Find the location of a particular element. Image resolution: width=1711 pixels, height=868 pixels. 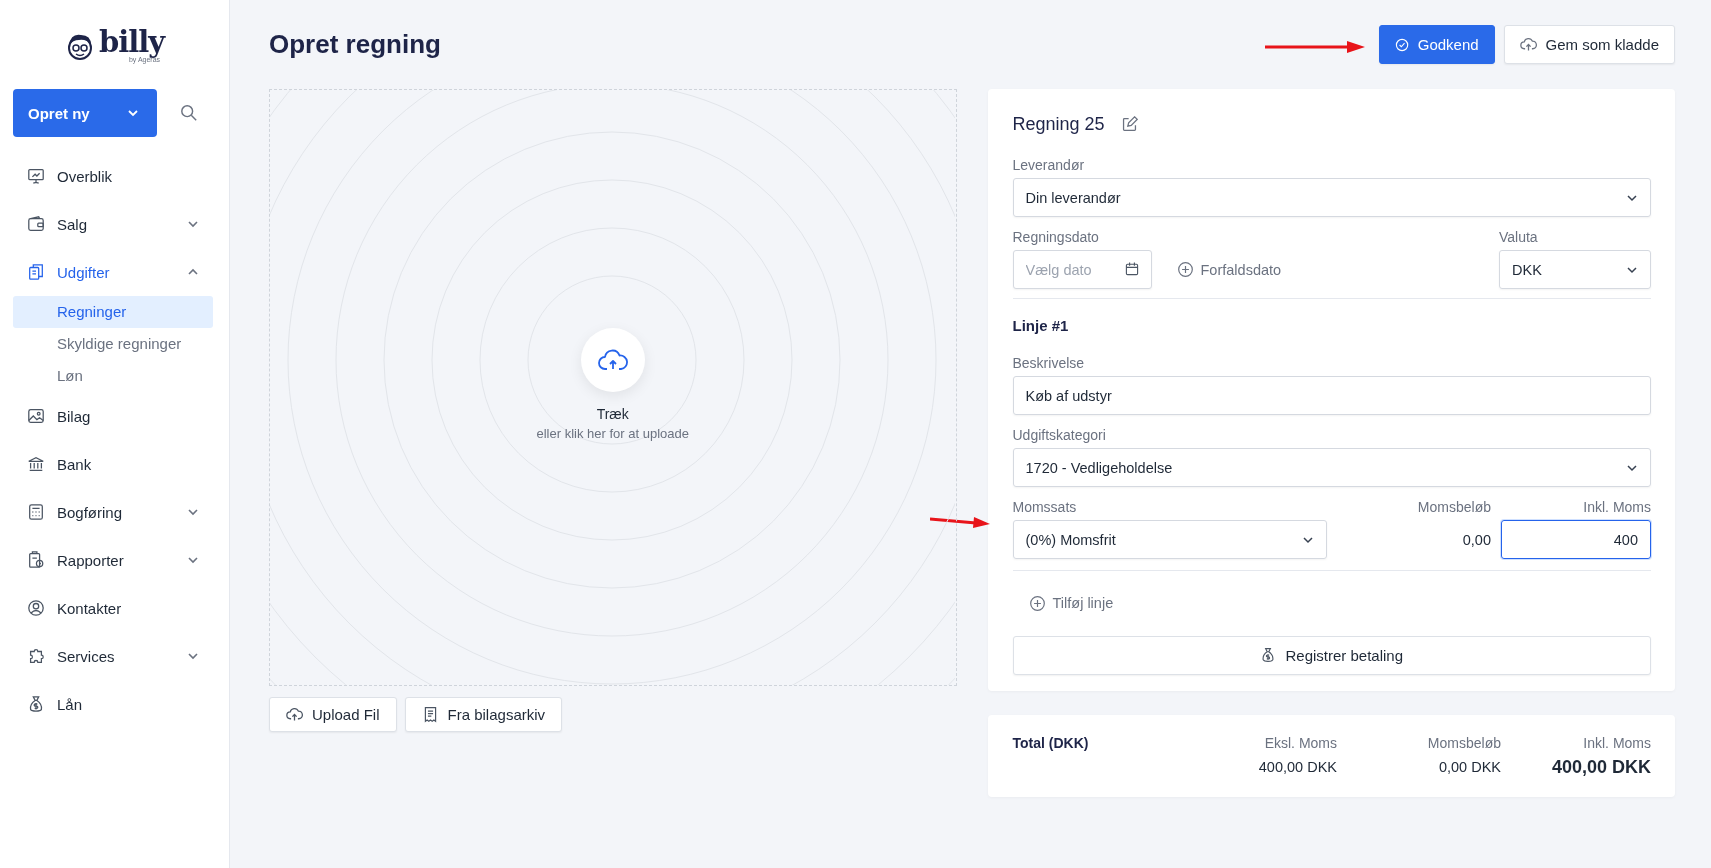

archive-button: Fra bilagsarkiv is located at coordinates (483, 714).